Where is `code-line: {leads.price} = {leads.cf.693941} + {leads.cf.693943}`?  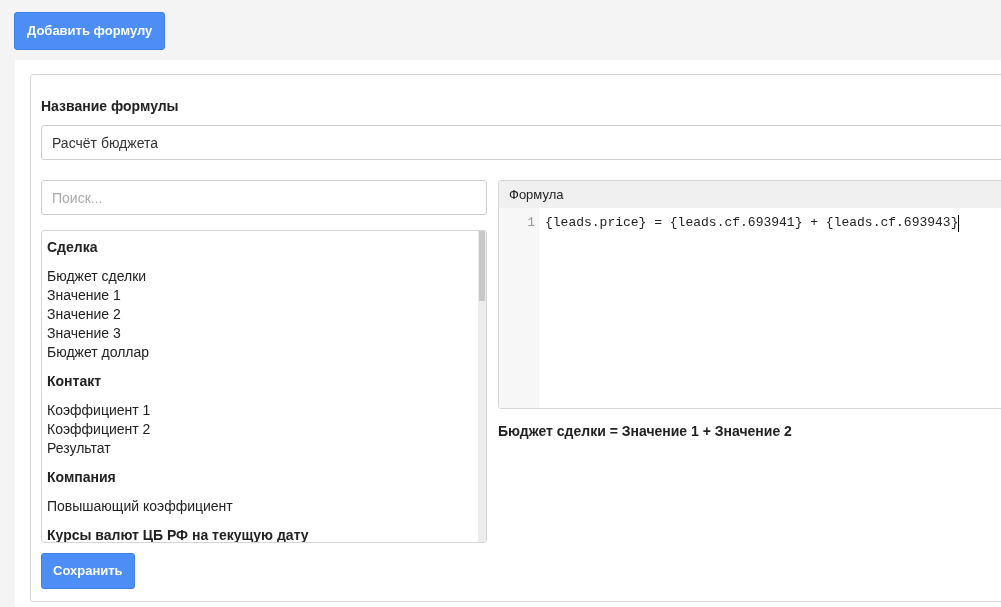
code-line: {leads.price} = {leads.cf.693941} + {leads.cf.693943} is located at coordinates (752, 223).